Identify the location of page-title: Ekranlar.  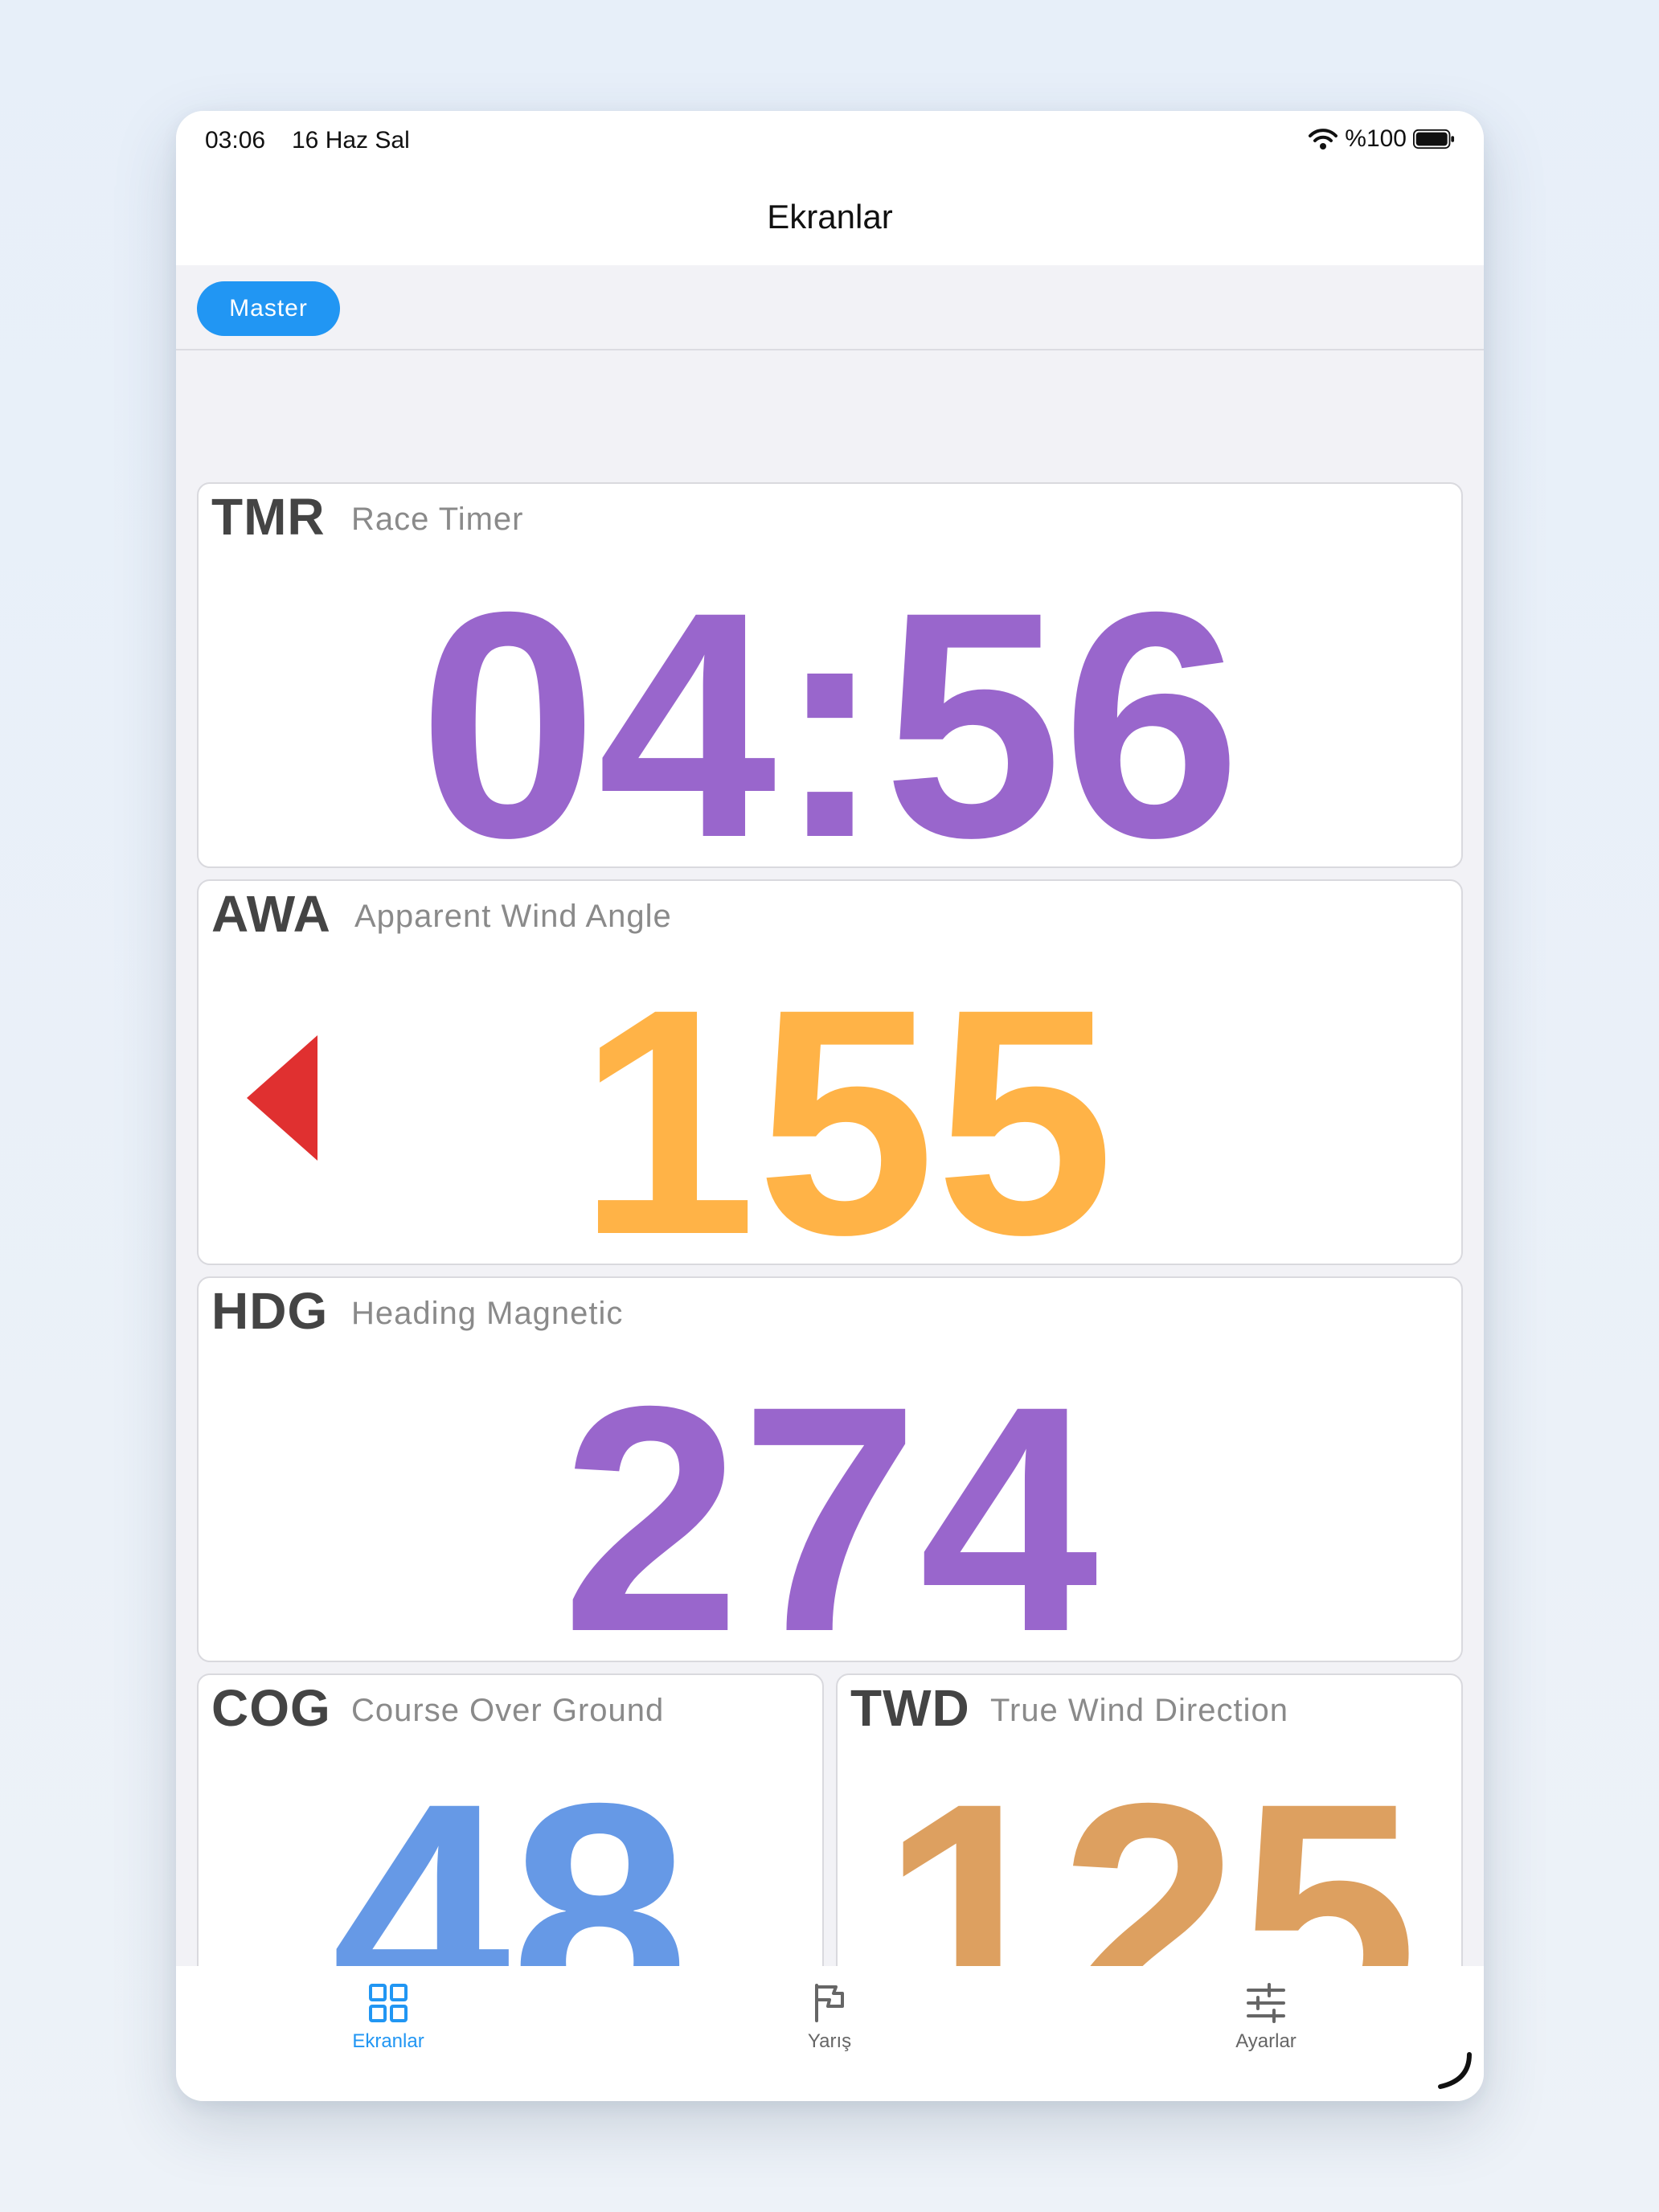
(830, 217).